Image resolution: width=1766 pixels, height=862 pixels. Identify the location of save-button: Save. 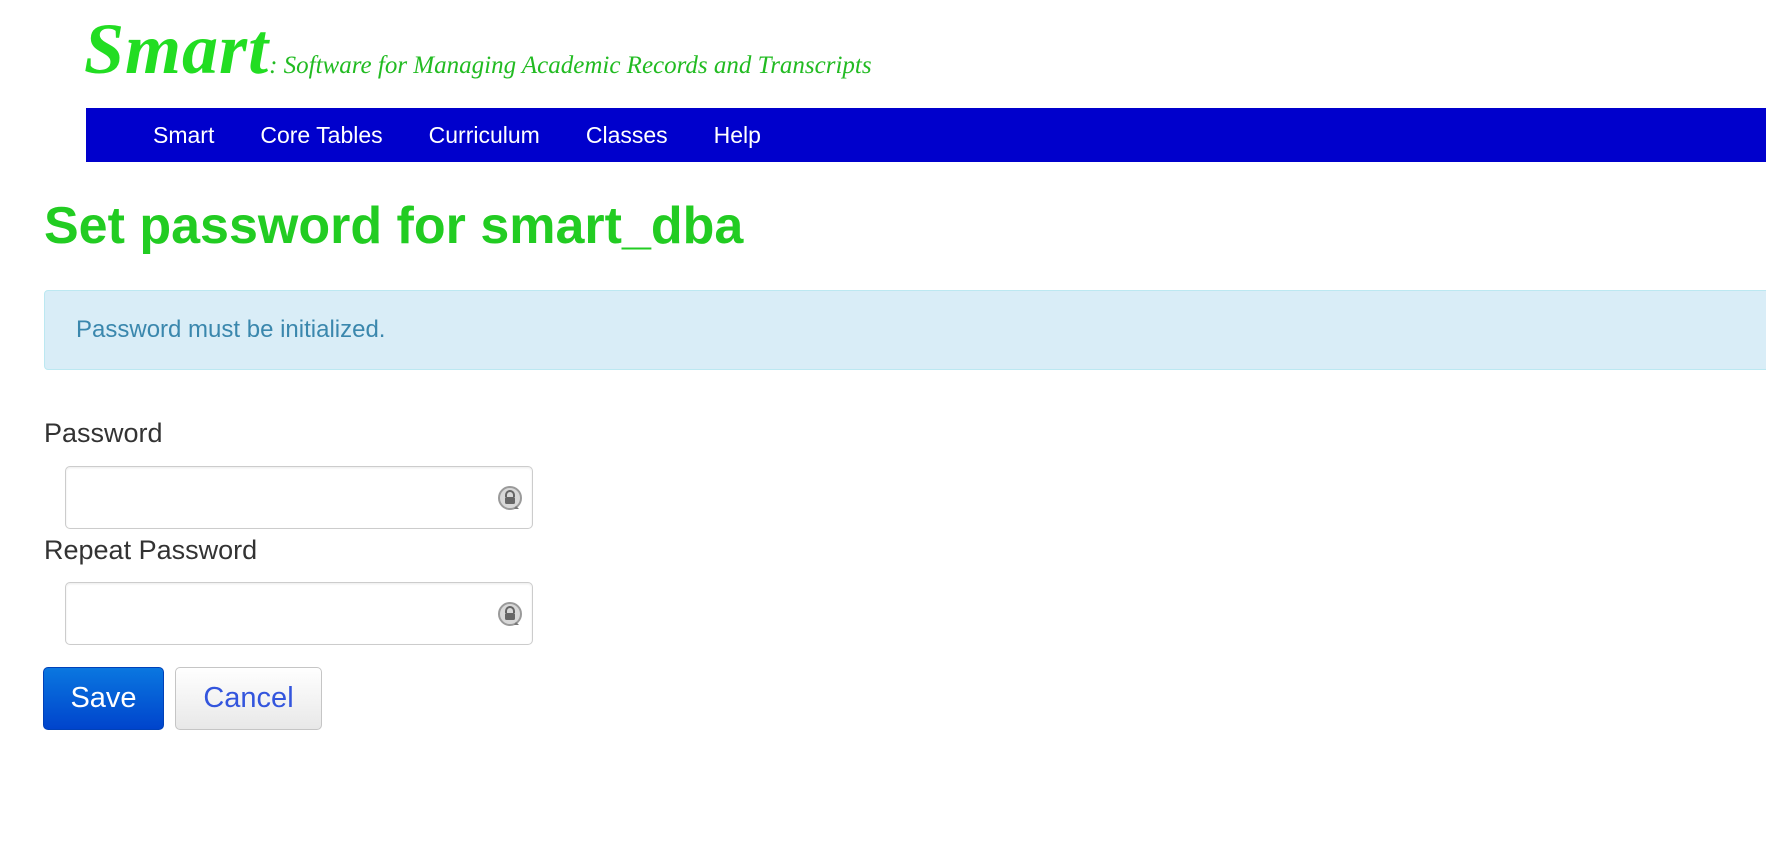
(103, 698).